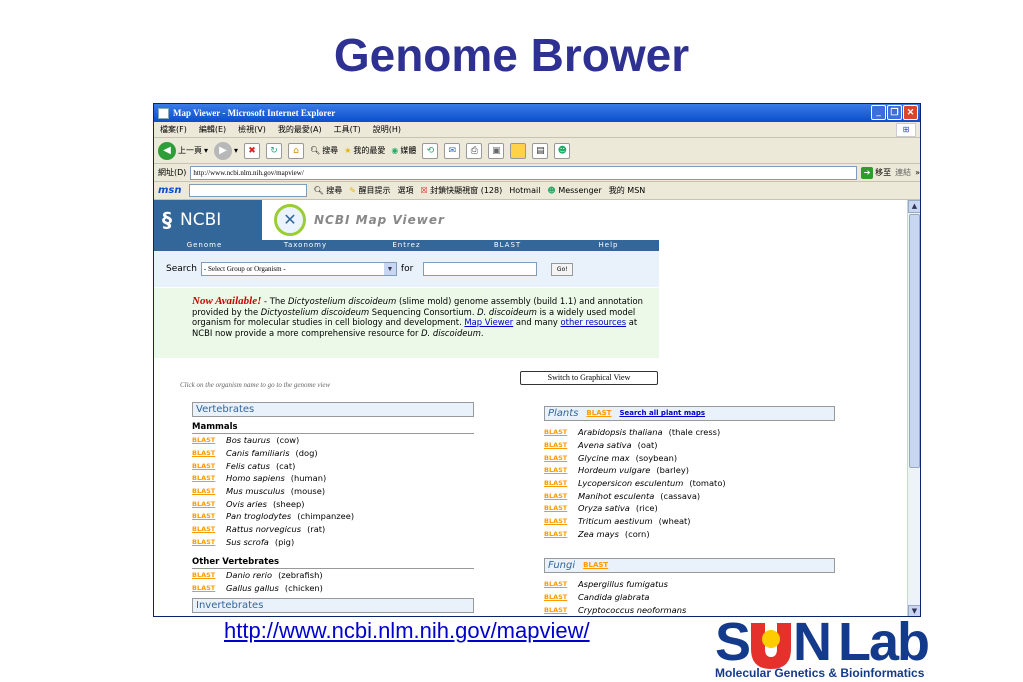  Describe the element at coordinates (258, 453) in the screenshot. I see `organism-link: Canis familiaris` at that location.